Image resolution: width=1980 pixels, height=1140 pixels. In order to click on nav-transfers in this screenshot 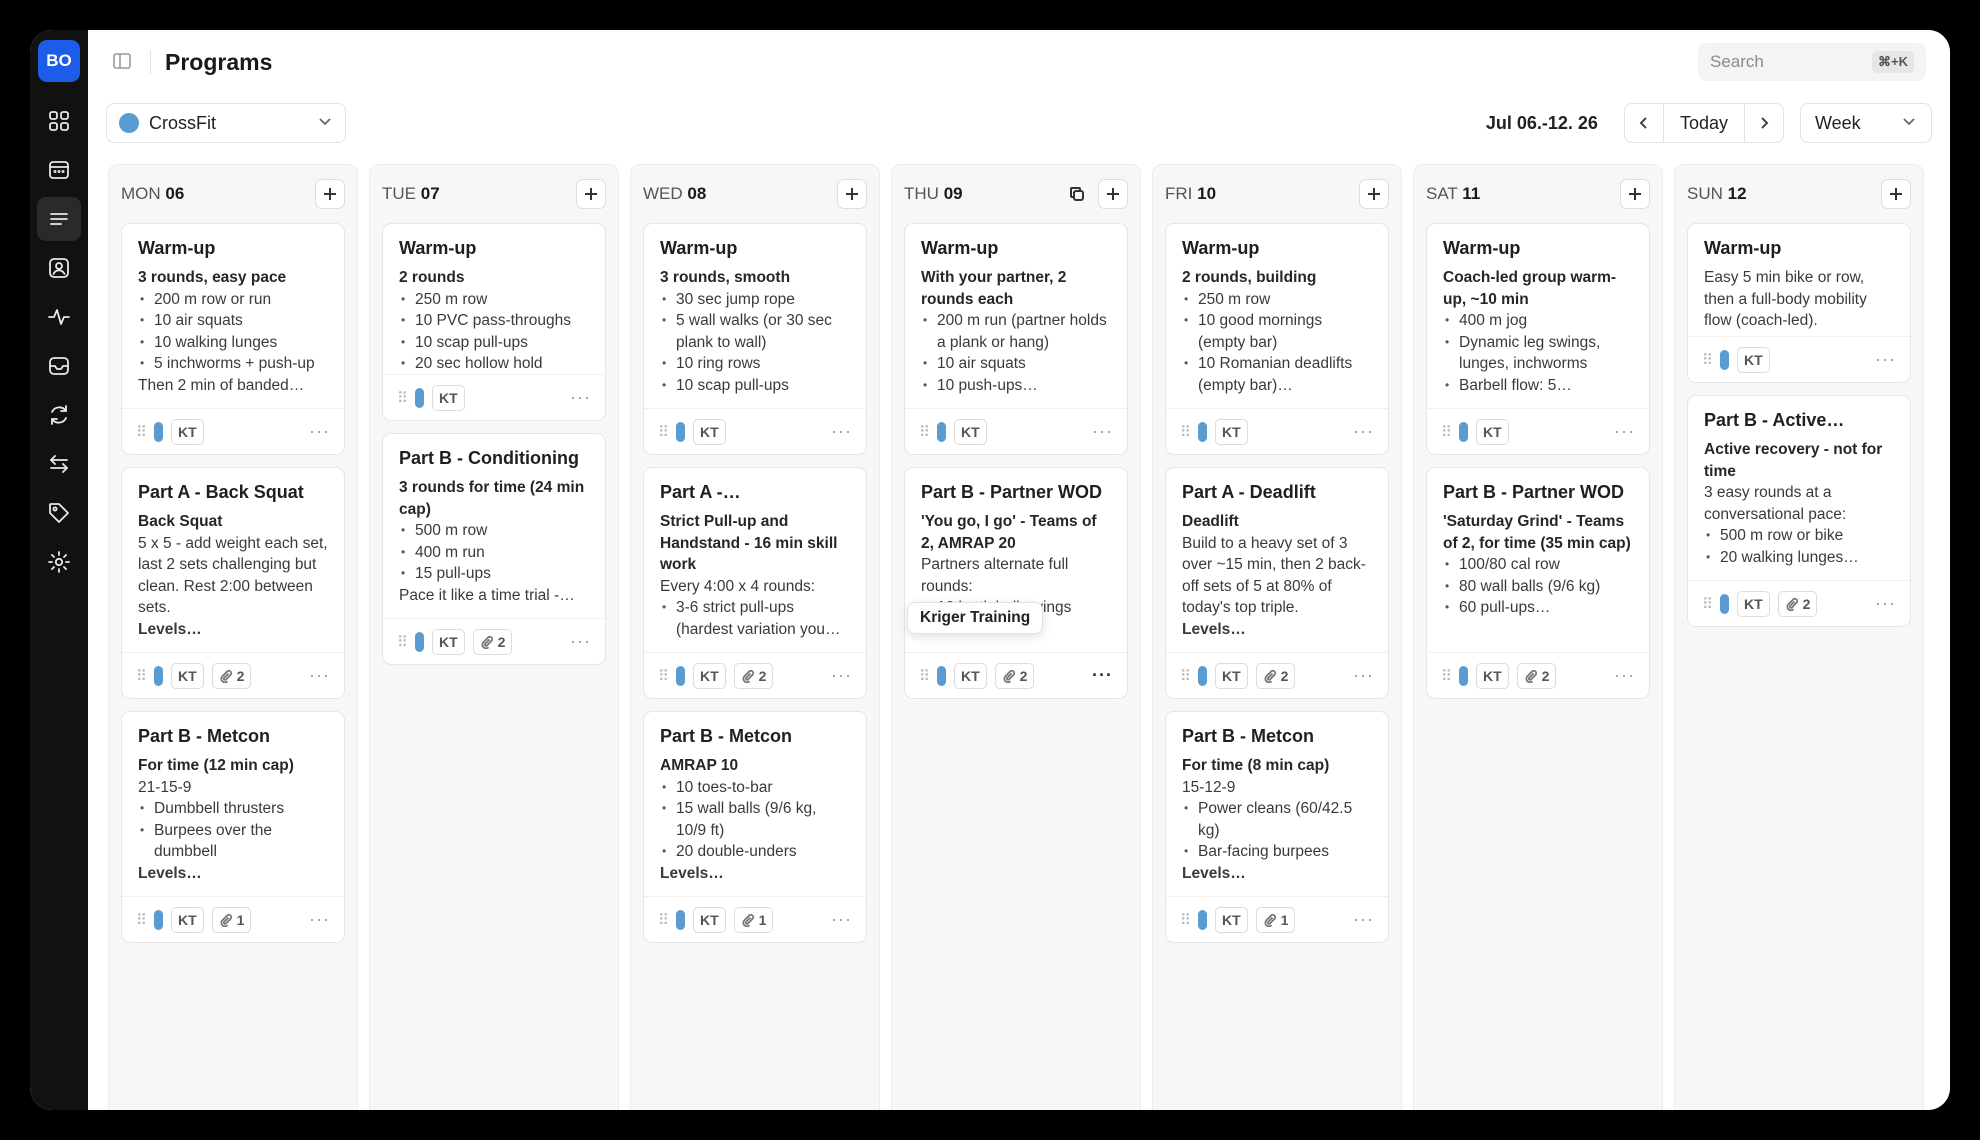, I will do `click(59, 464)`.